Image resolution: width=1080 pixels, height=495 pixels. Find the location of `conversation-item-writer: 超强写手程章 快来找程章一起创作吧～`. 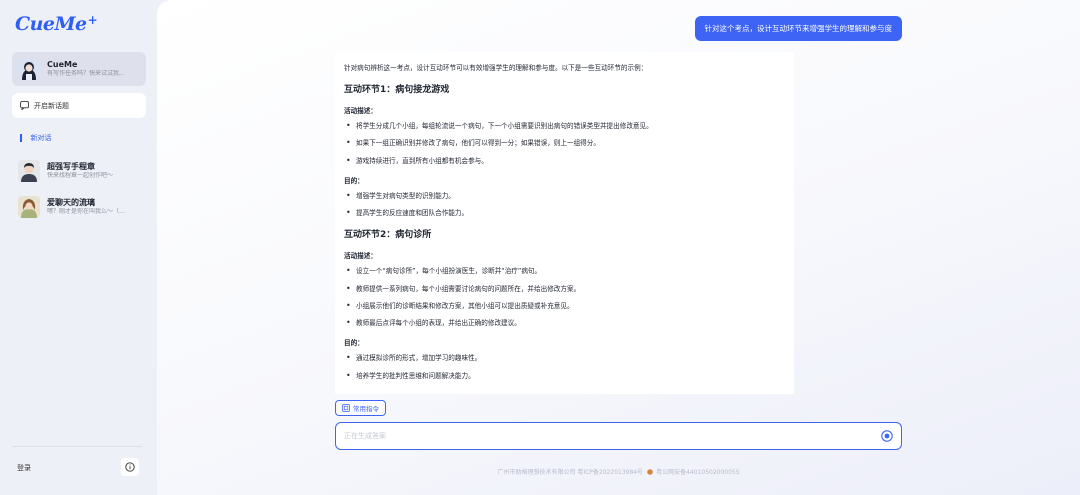

conversation-item-writer: 超强写手程章 快来找程章一起创作吧～ is located at coordinates (79, 171).